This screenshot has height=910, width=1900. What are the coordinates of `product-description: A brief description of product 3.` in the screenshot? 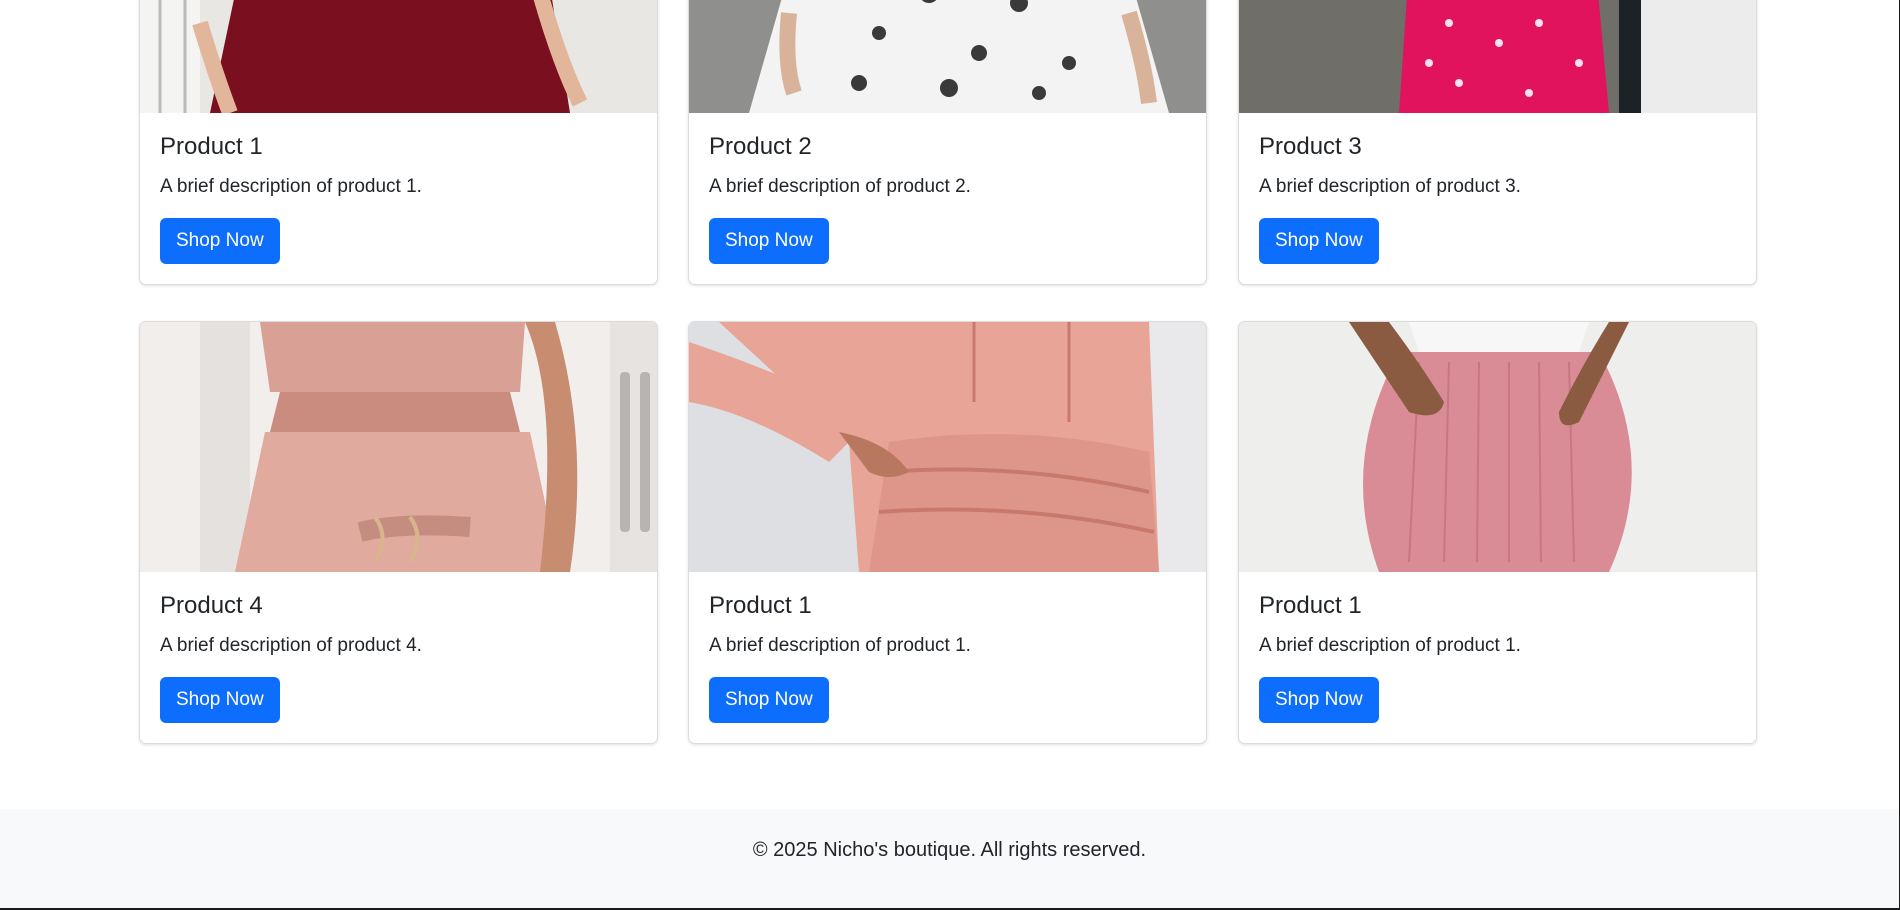 It's located at (1390, 186).